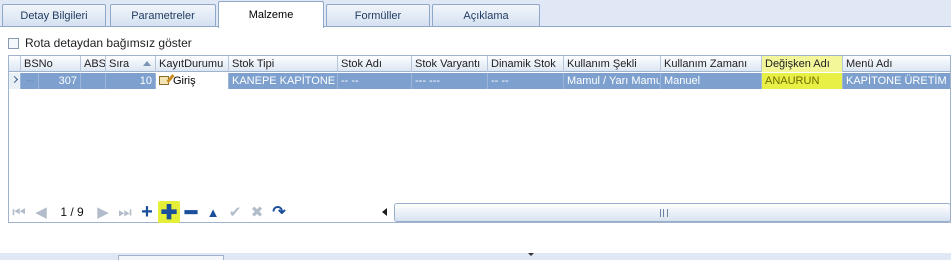  Describe the element at coordinates (384, 212) in the screenshot. I see `scroll-left-icon` at that location.